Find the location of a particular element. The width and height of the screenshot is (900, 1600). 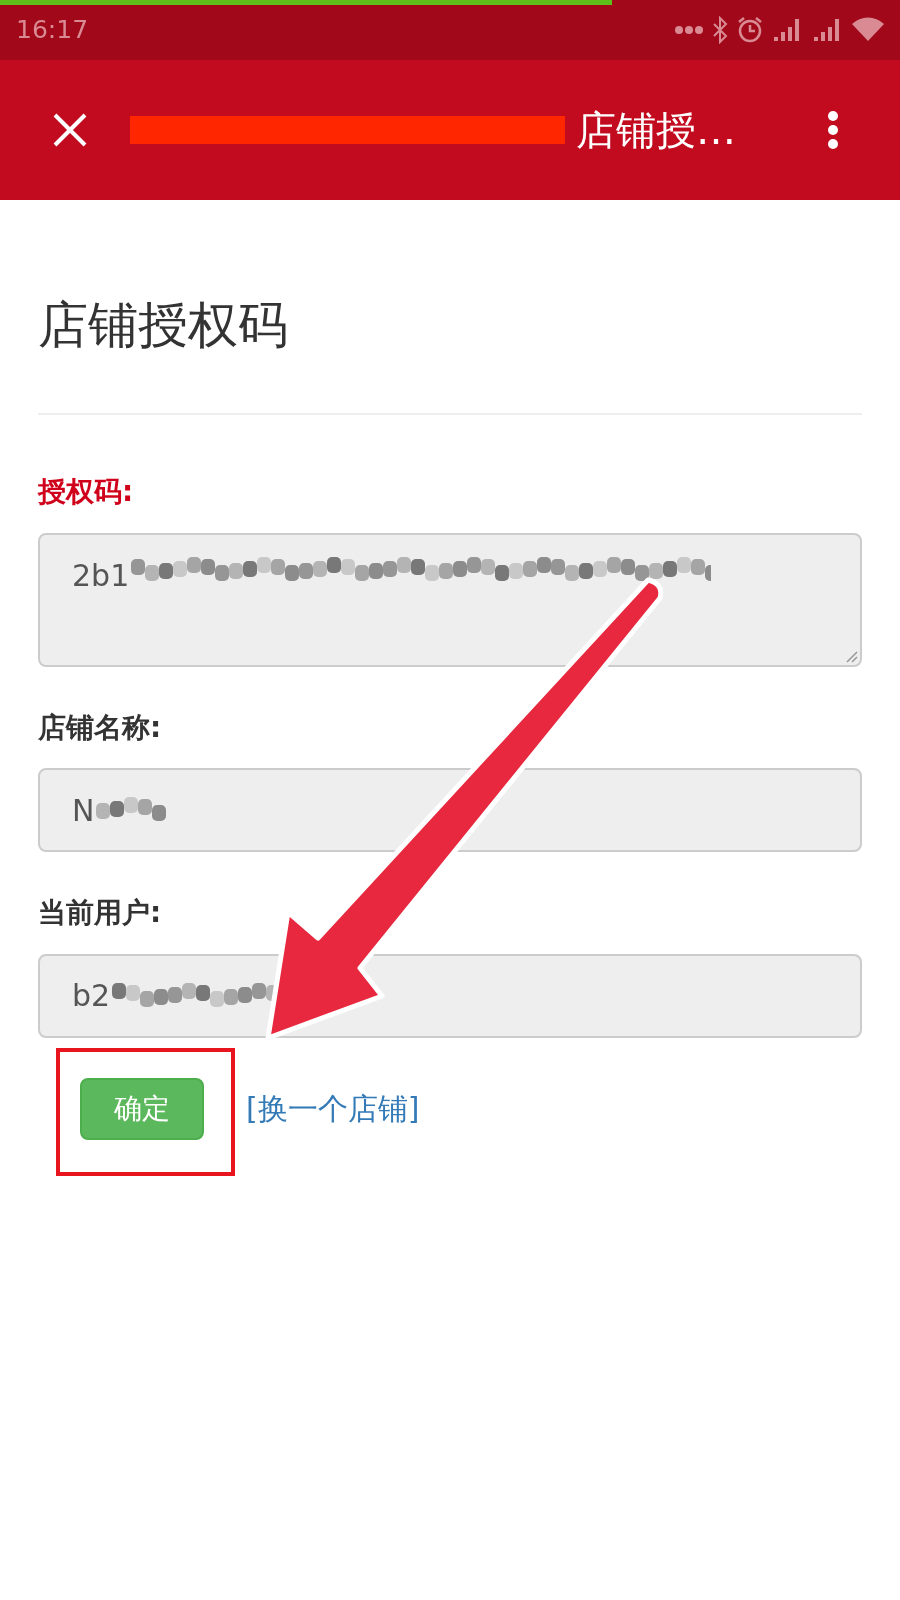

bluetooth-icon is located at coordinates (720, 30).